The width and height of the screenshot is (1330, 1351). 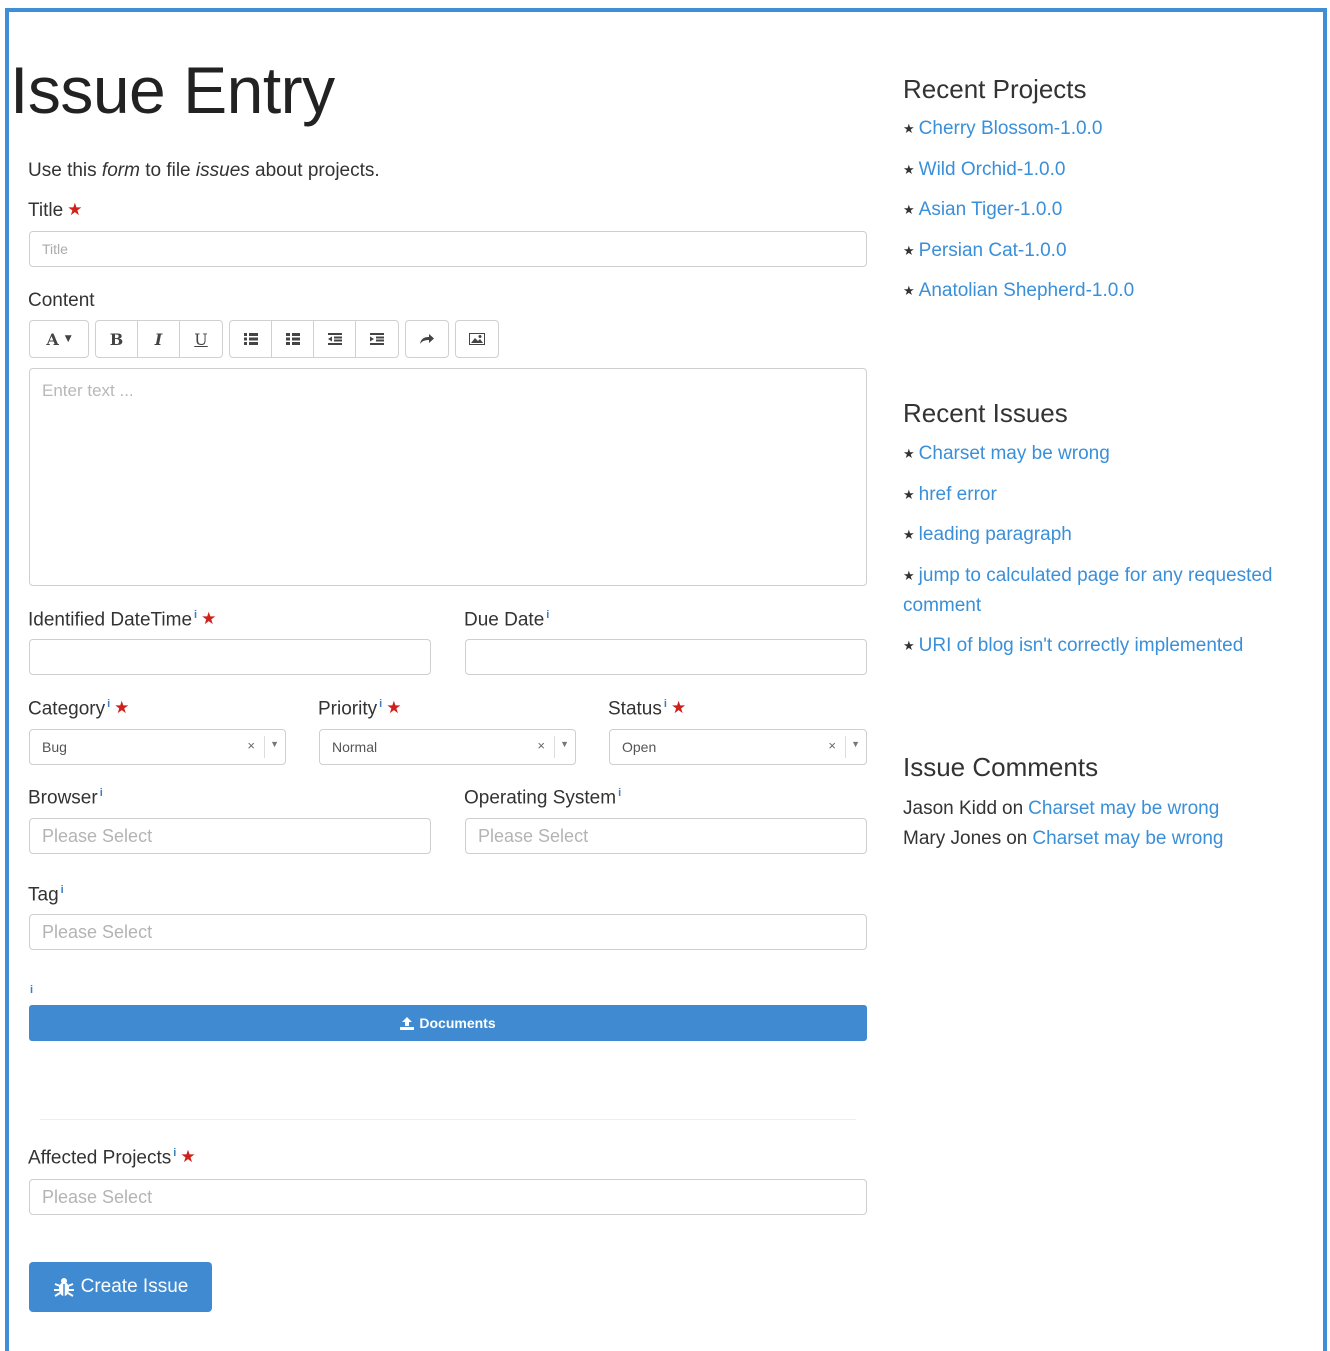 I want to click on list-item: ★ Asian Tiger-1.0.0, so click(x=1108, y=210).